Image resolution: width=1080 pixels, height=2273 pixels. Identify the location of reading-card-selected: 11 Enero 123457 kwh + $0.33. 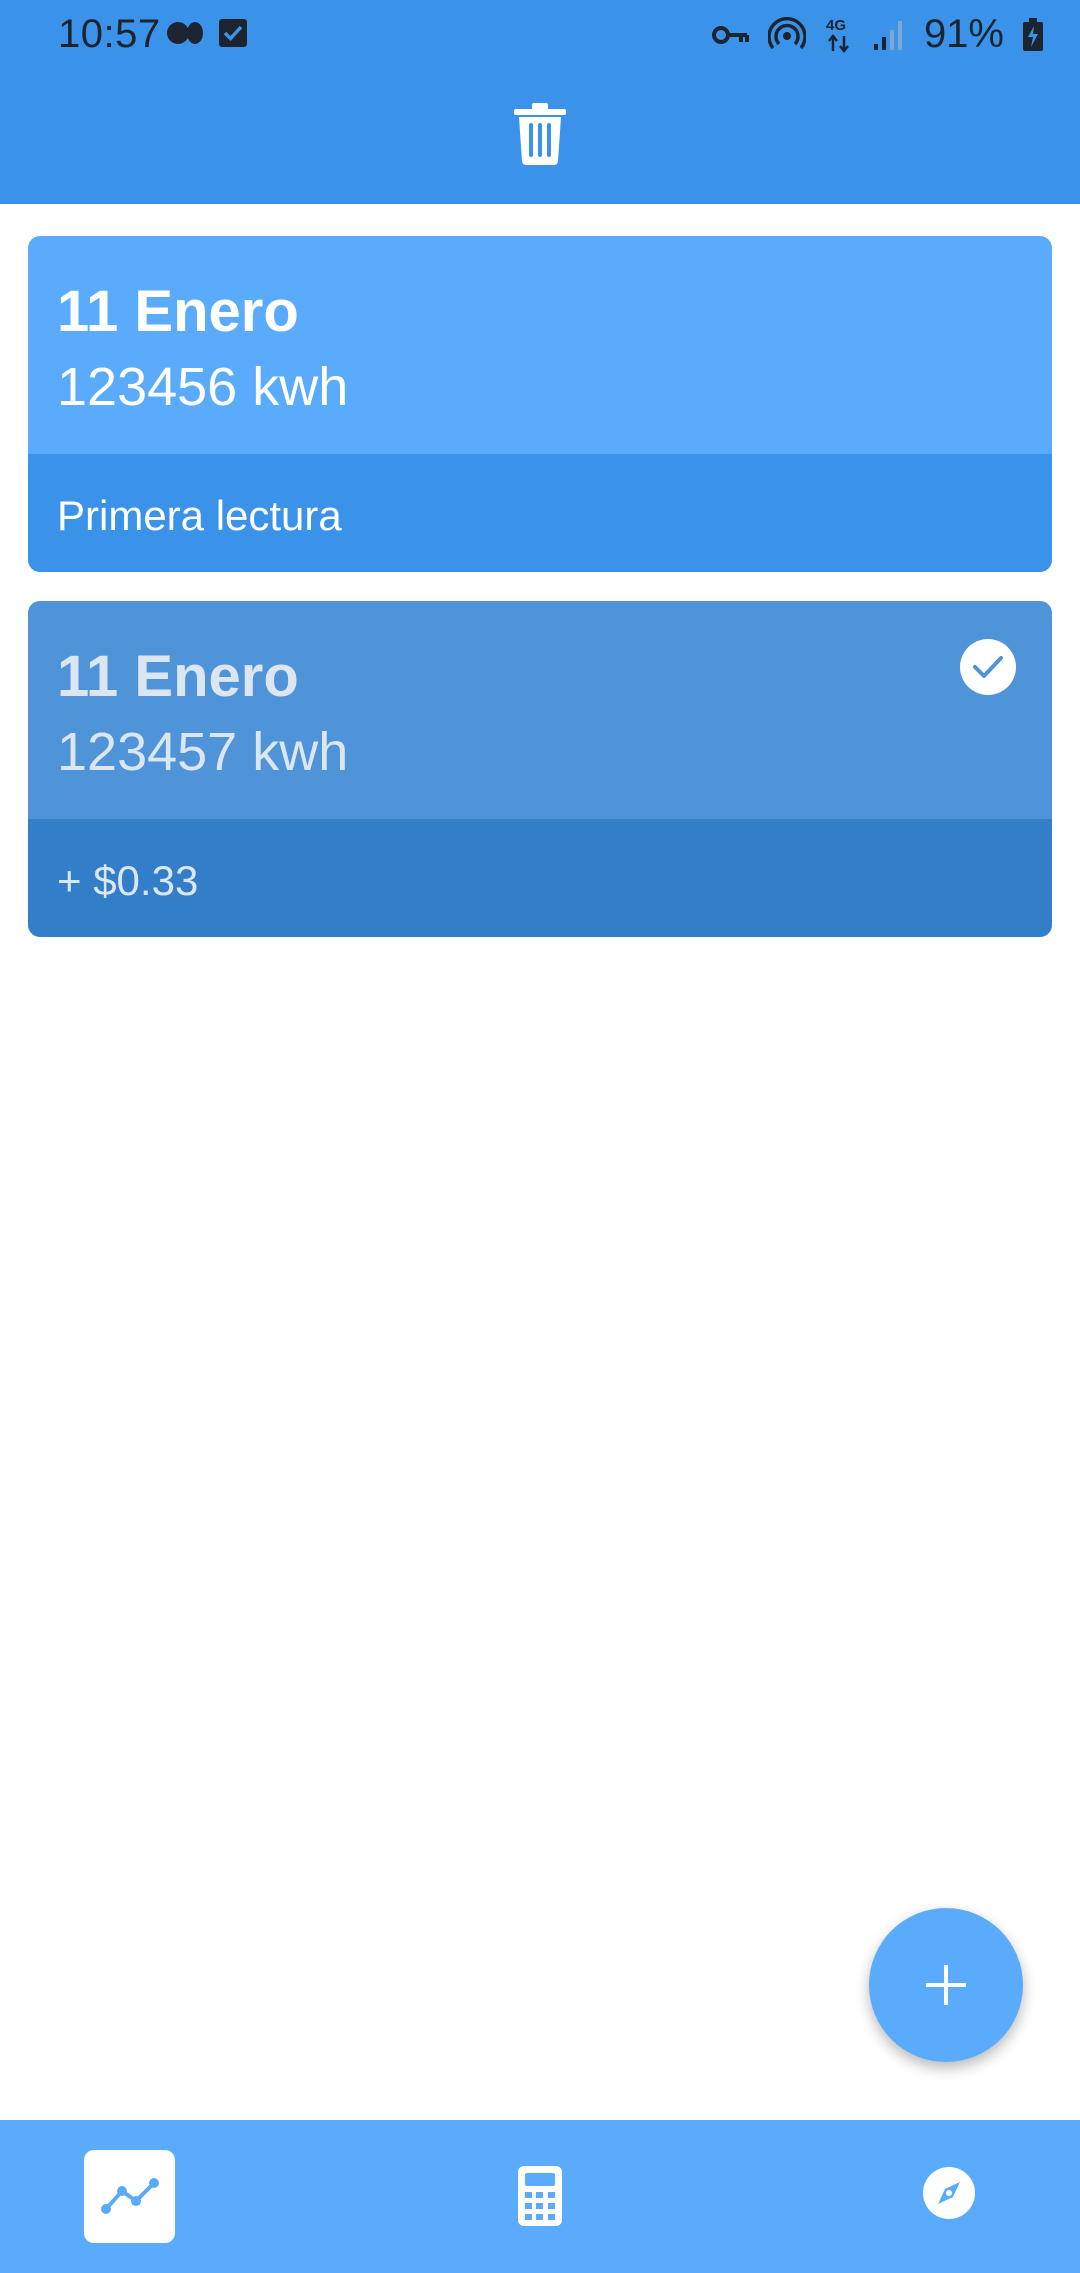
(540, 769).